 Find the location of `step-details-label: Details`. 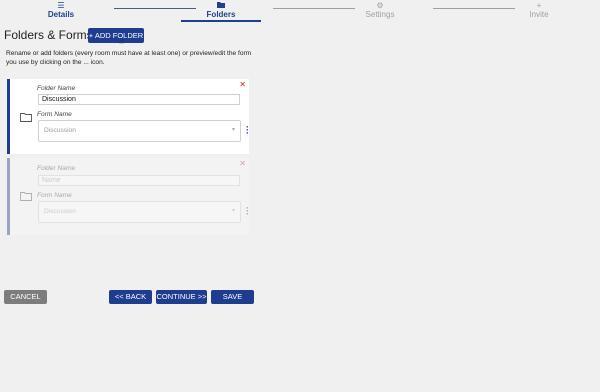

step-details-label: Details is located at coordinates (61, 14).